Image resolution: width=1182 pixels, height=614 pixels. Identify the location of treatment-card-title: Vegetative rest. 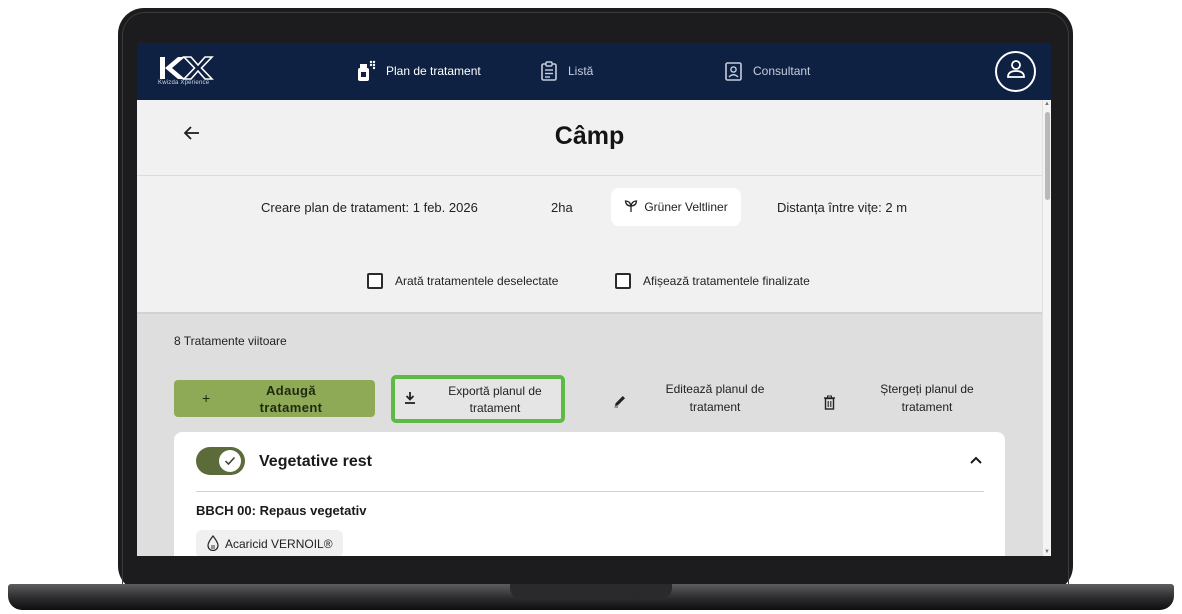
(315, 461).